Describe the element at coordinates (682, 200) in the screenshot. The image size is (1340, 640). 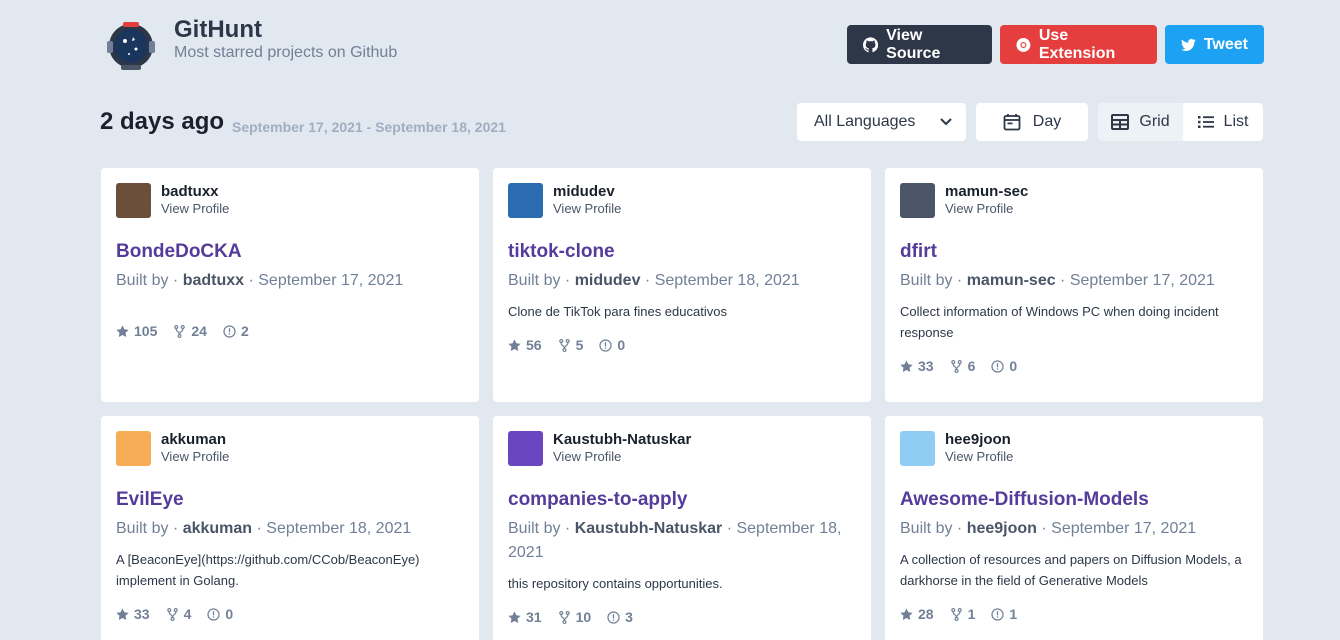
I see `card-user: midudev View Profile` at that location.